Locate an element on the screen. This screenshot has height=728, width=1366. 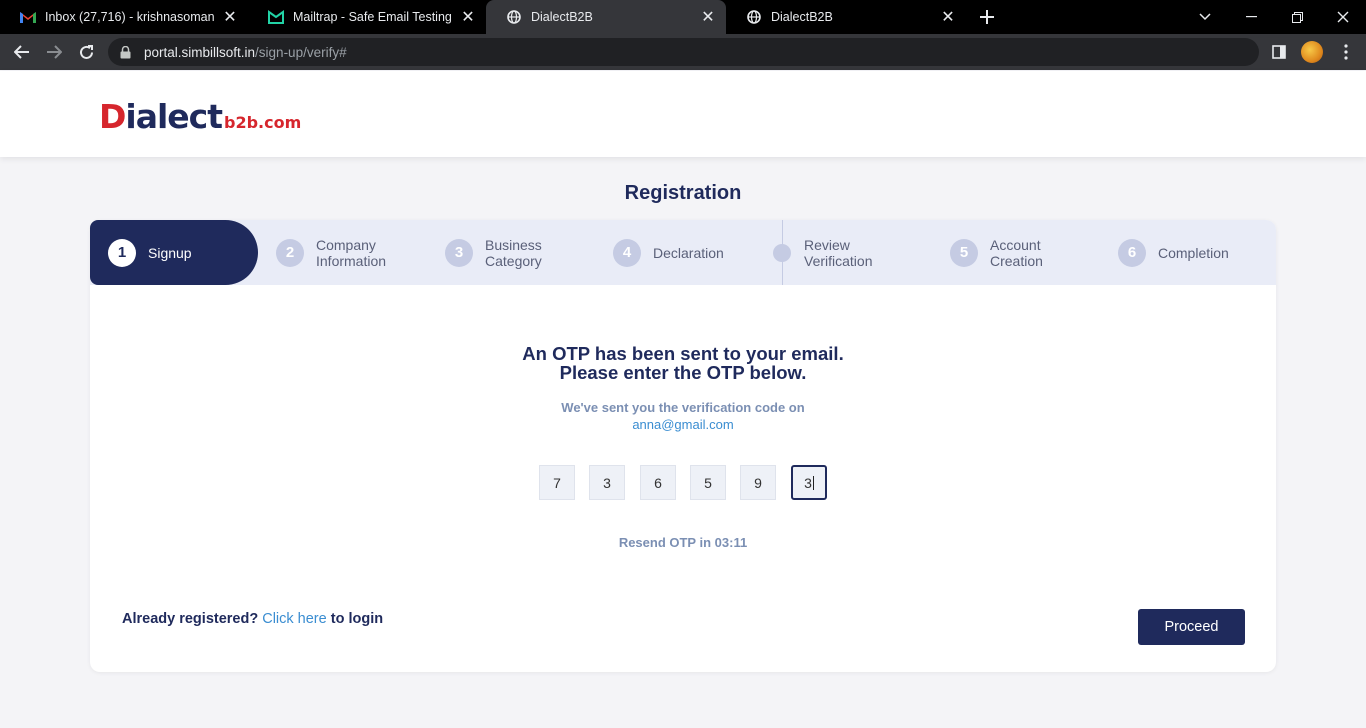
otp-heading-line2: Please enter the OTP below. is located at coordinates (683, 372).